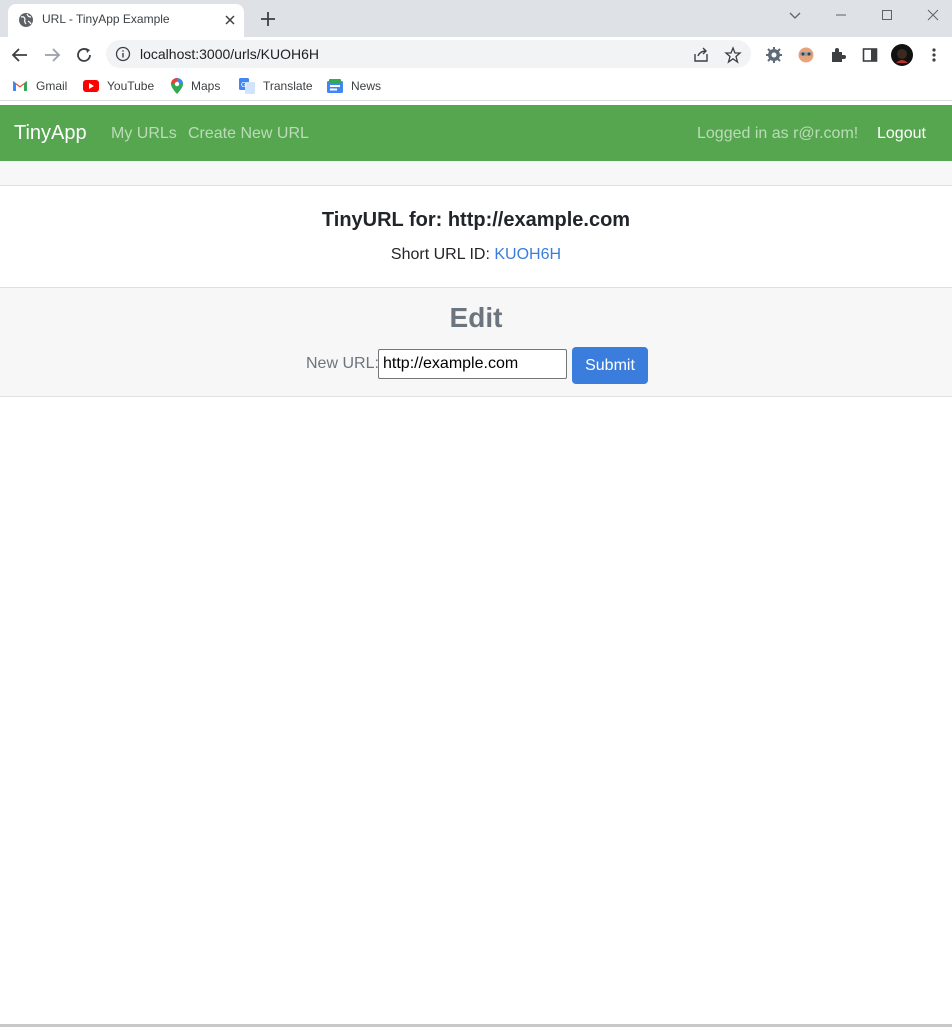 The height and width of the screenshot is (1027, 952). What do you see at coordinates (20, 55) in the screenshot?
I see `back-arrow-icon` at bounding box center [20, 55].